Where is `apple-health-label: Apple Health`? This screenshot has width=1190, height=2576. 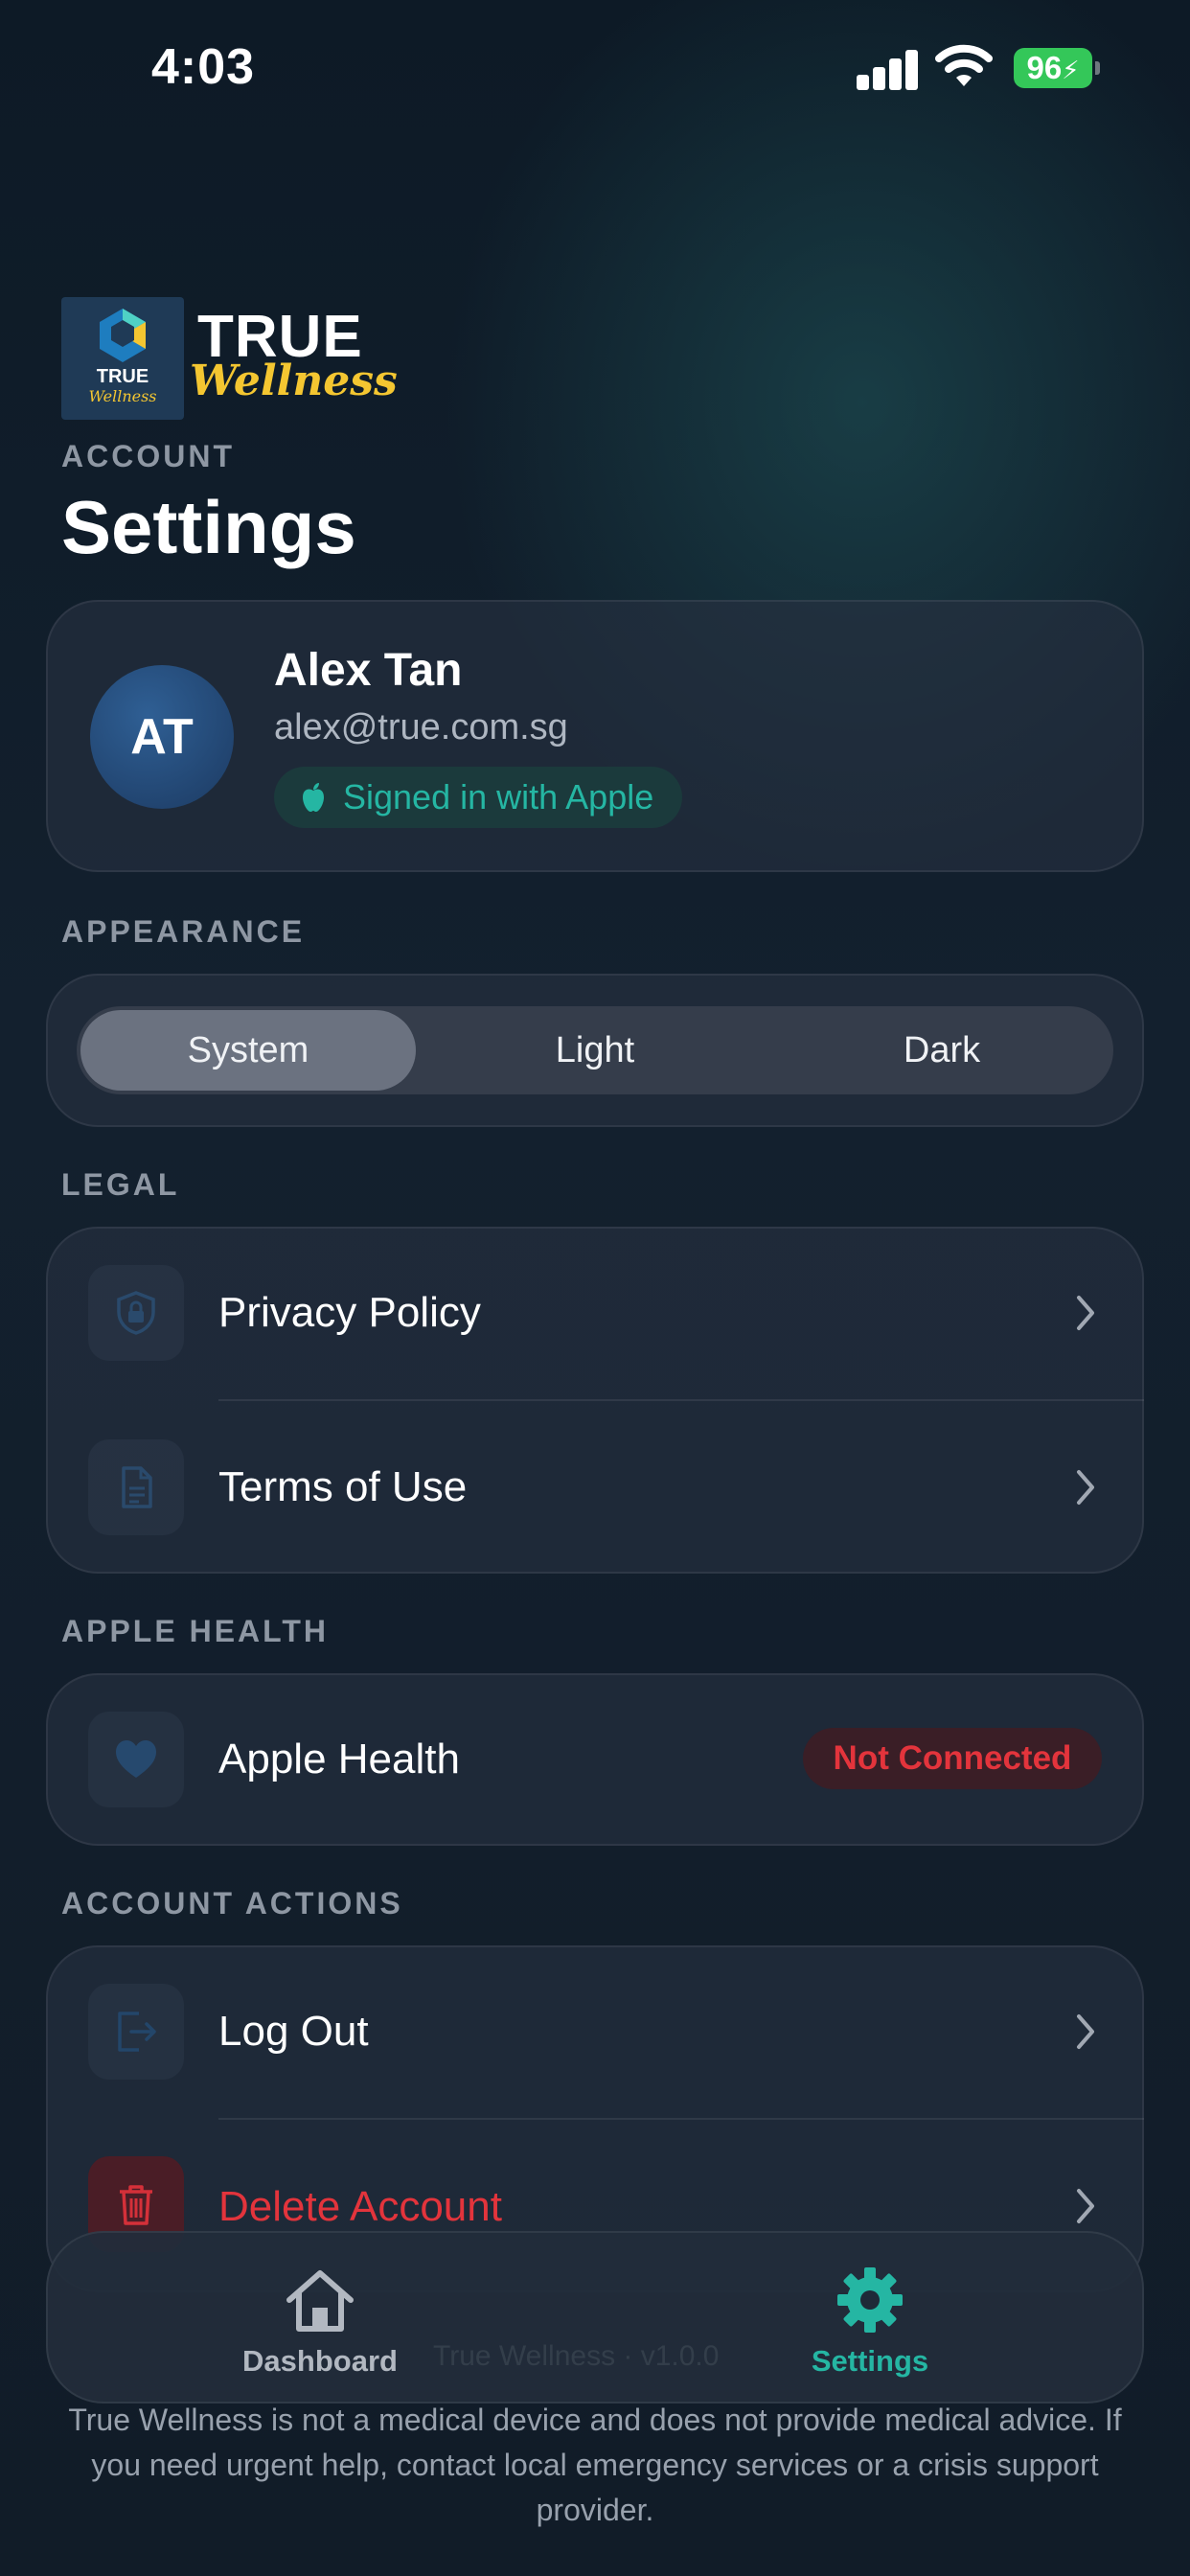
apple-health-label: Apple Health is located at coordinates (339, 1759).